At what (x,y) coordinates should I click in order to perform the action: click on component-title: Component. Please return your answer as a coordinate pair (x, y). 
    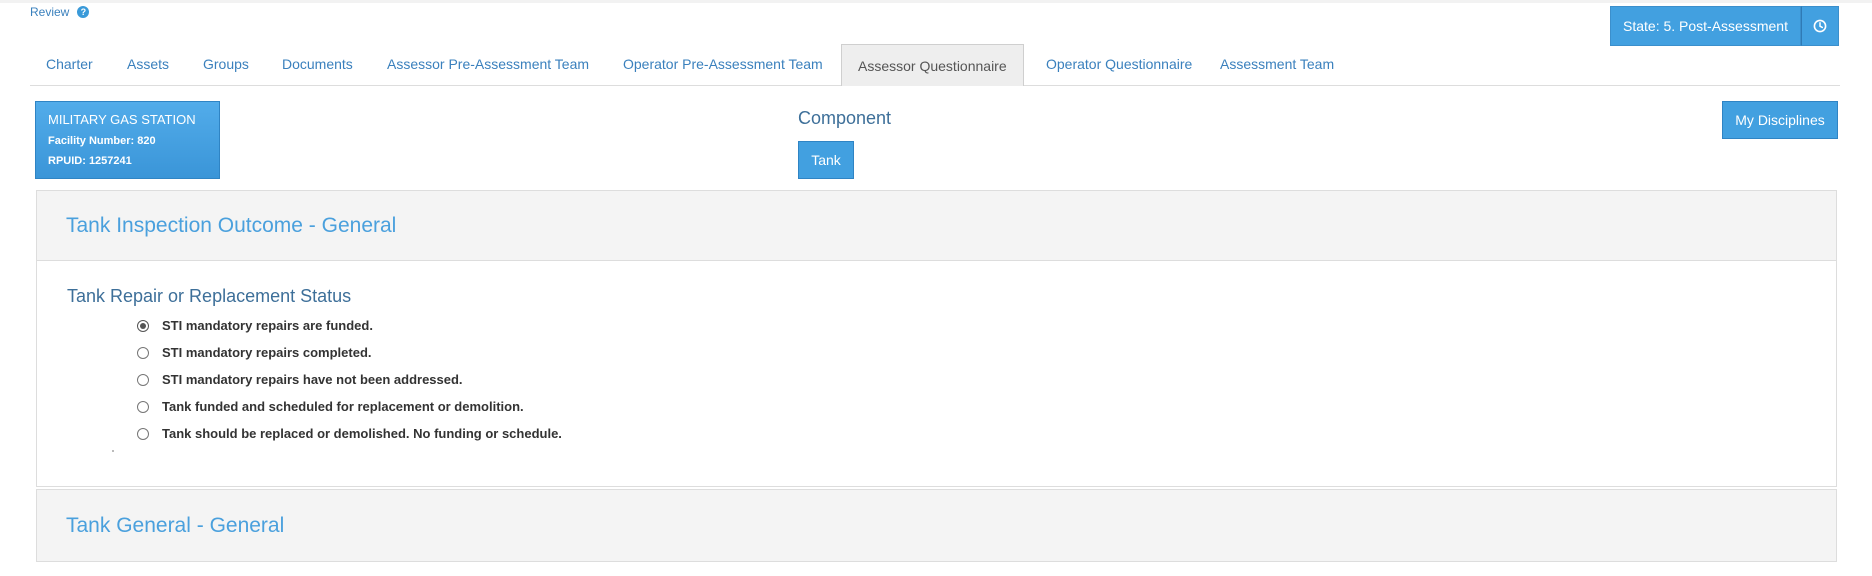
    Looking at the image, I should click on (845, 118).